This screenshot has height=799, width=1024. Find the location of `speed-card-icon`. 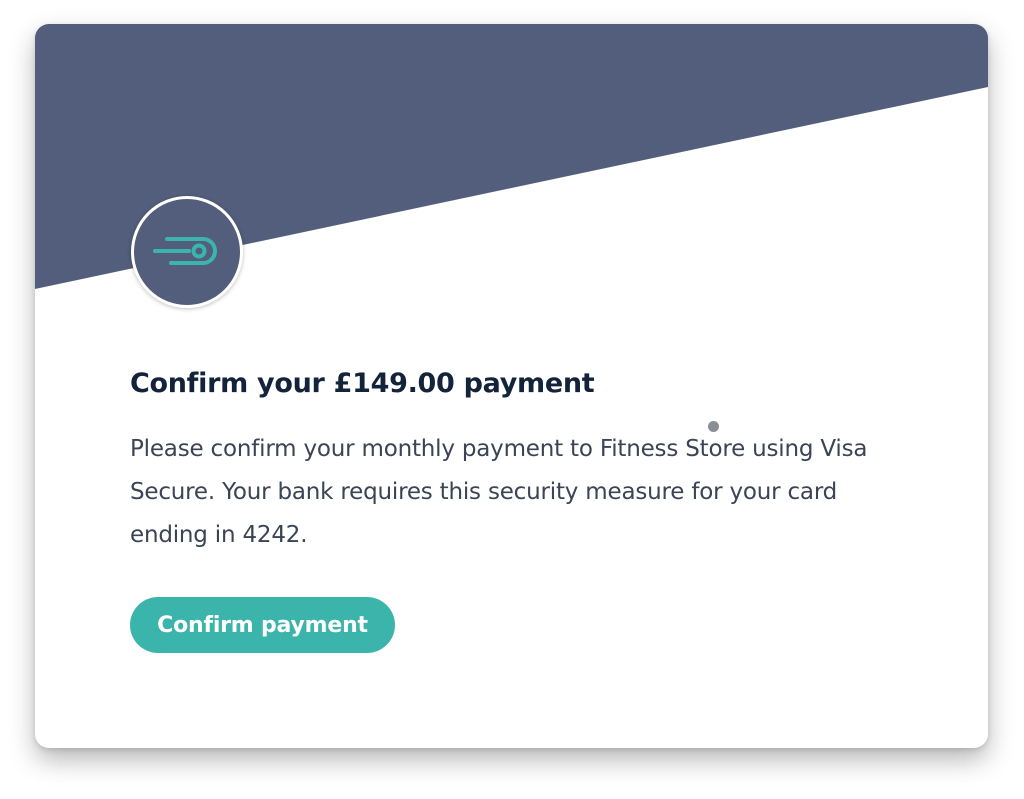

speed-card-icon is located at coordinates (185, 251).